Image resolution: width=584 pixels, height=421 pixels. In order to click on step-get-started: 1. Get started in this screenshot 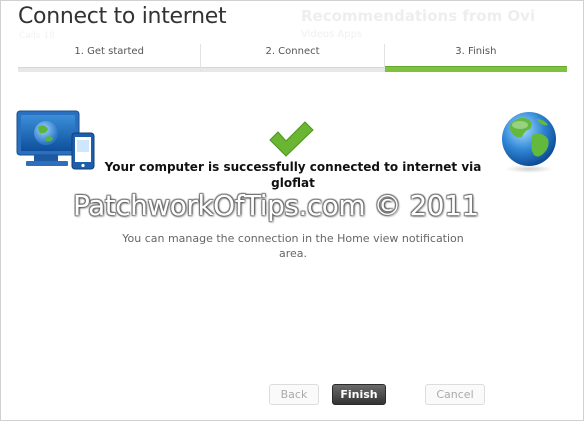, I will do `click(110, 58)`.